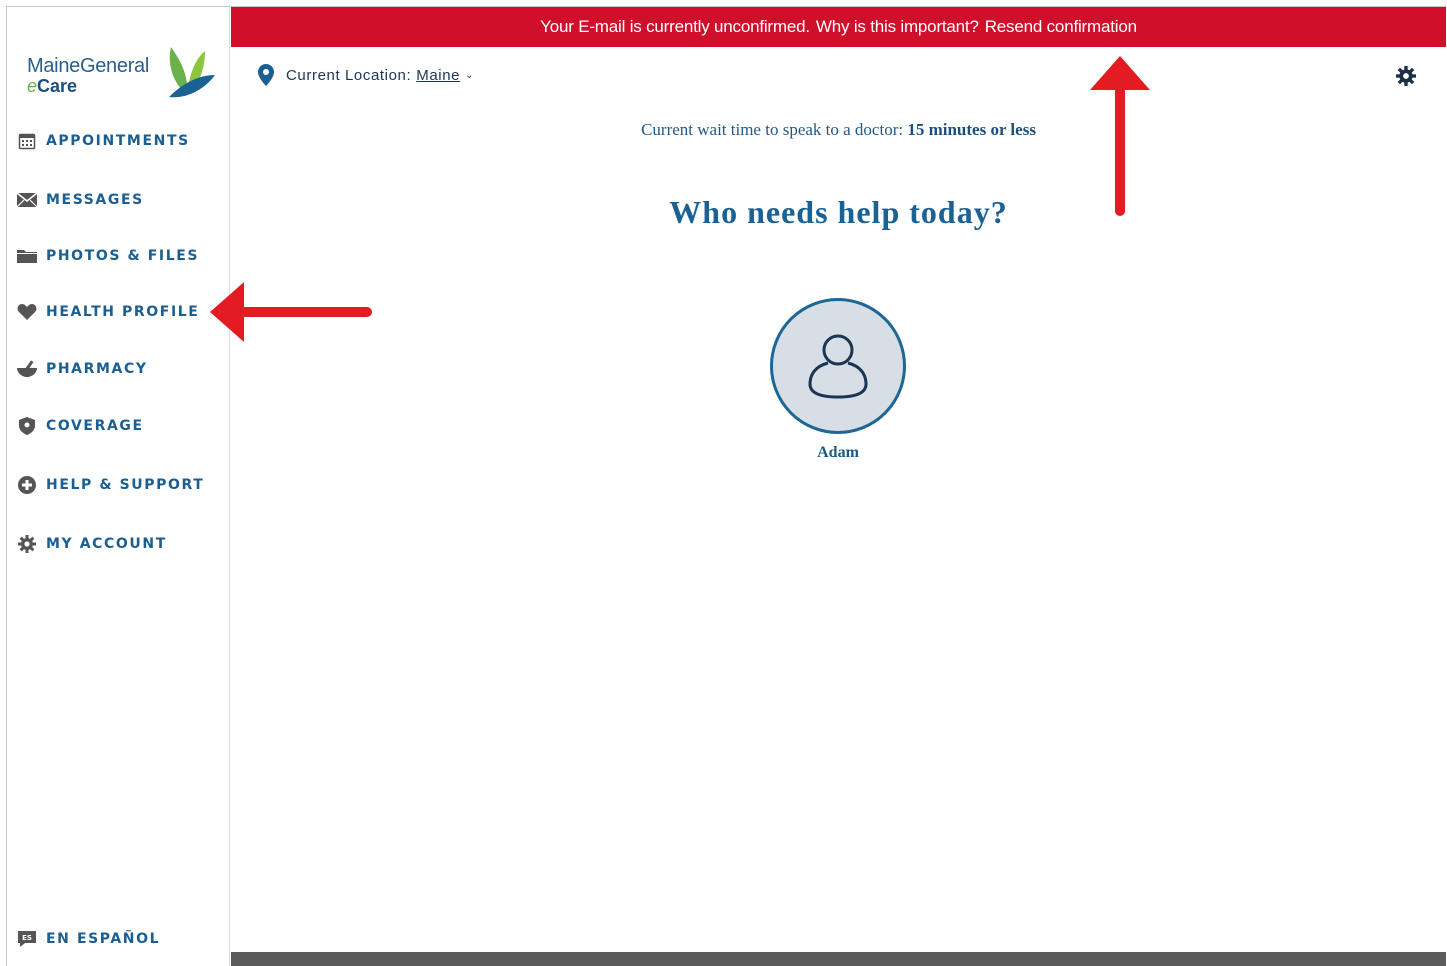 The width and height of the screenshot is (1447, 966). Describe the element at coordinates (438, 75) in the screenshot. I see `location-value: Maine` at that location.